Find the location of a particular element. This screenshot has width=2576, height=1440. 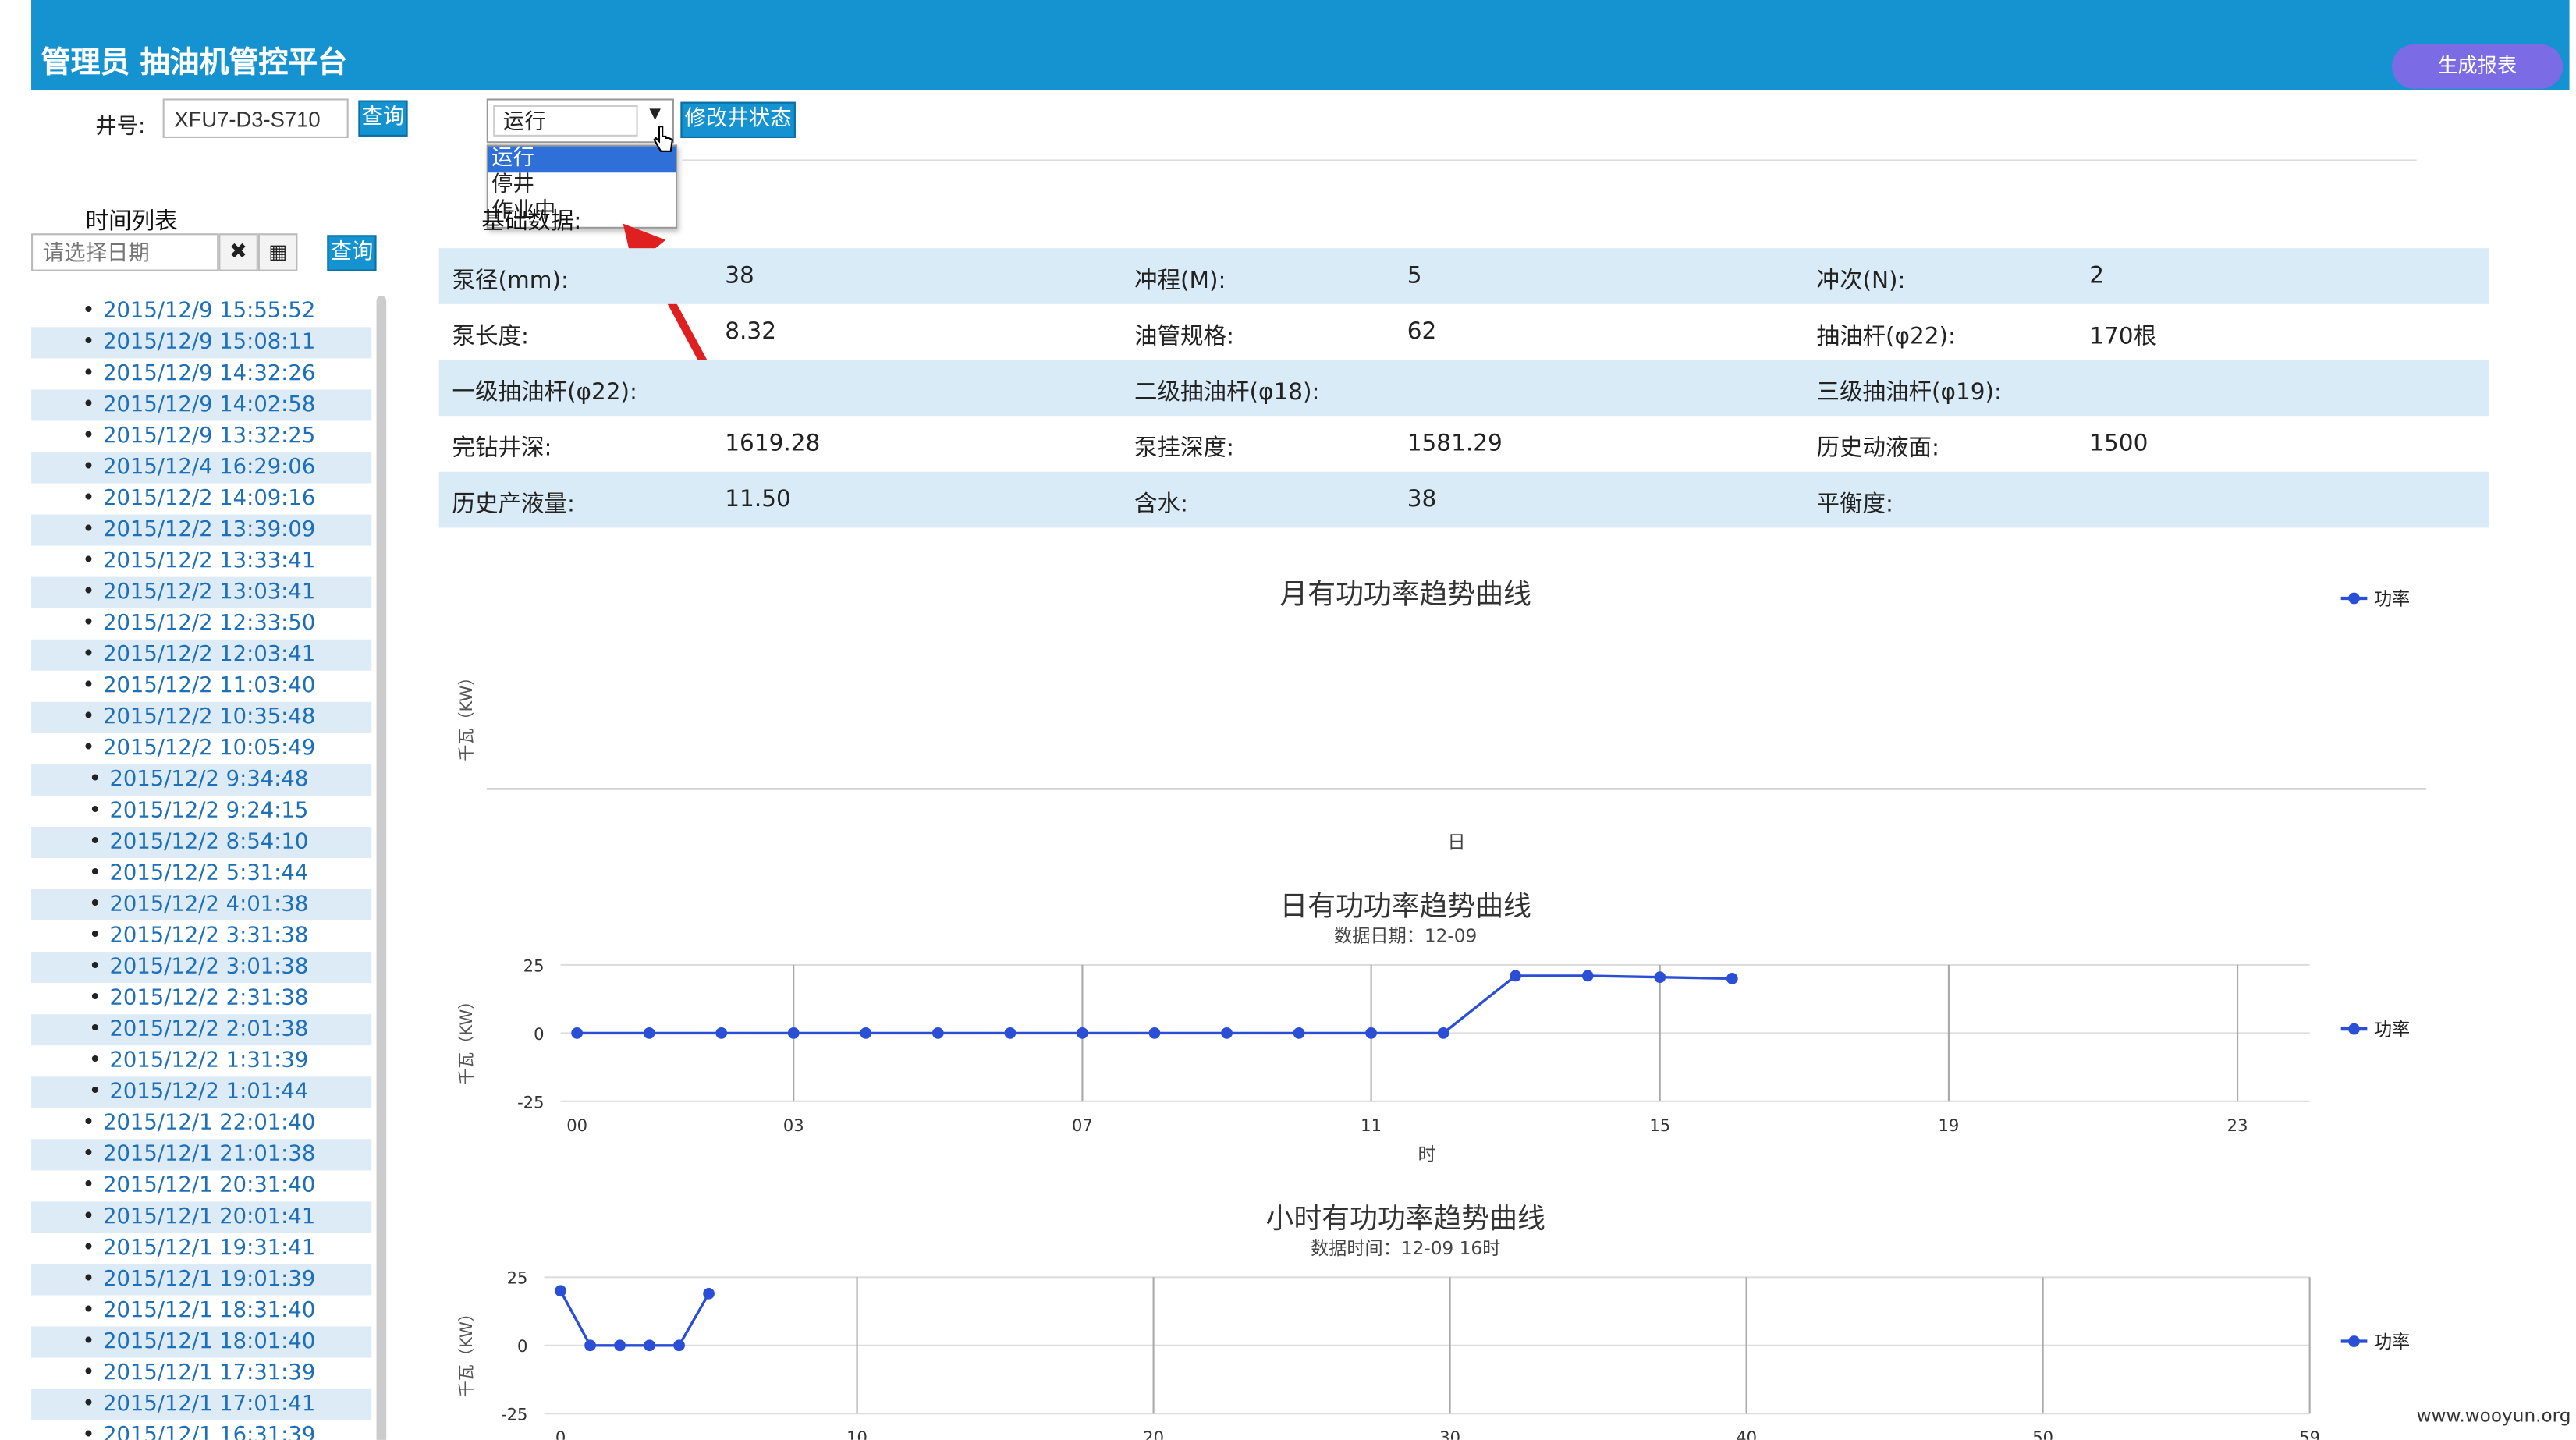

x-tick-label: 19 is located at coordinates (1949, 1125).